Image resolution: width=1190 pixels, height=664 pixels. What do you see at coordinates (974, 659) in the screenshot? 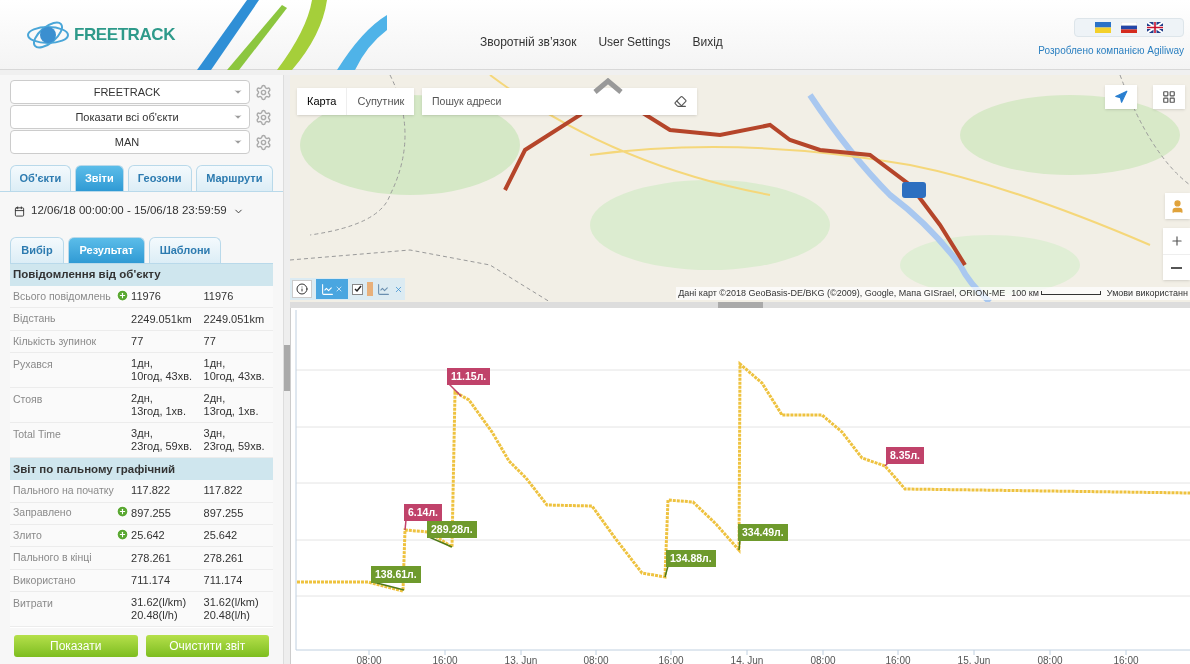
I see `axis-label: 15. Jun` at bounding box center [974, 659].